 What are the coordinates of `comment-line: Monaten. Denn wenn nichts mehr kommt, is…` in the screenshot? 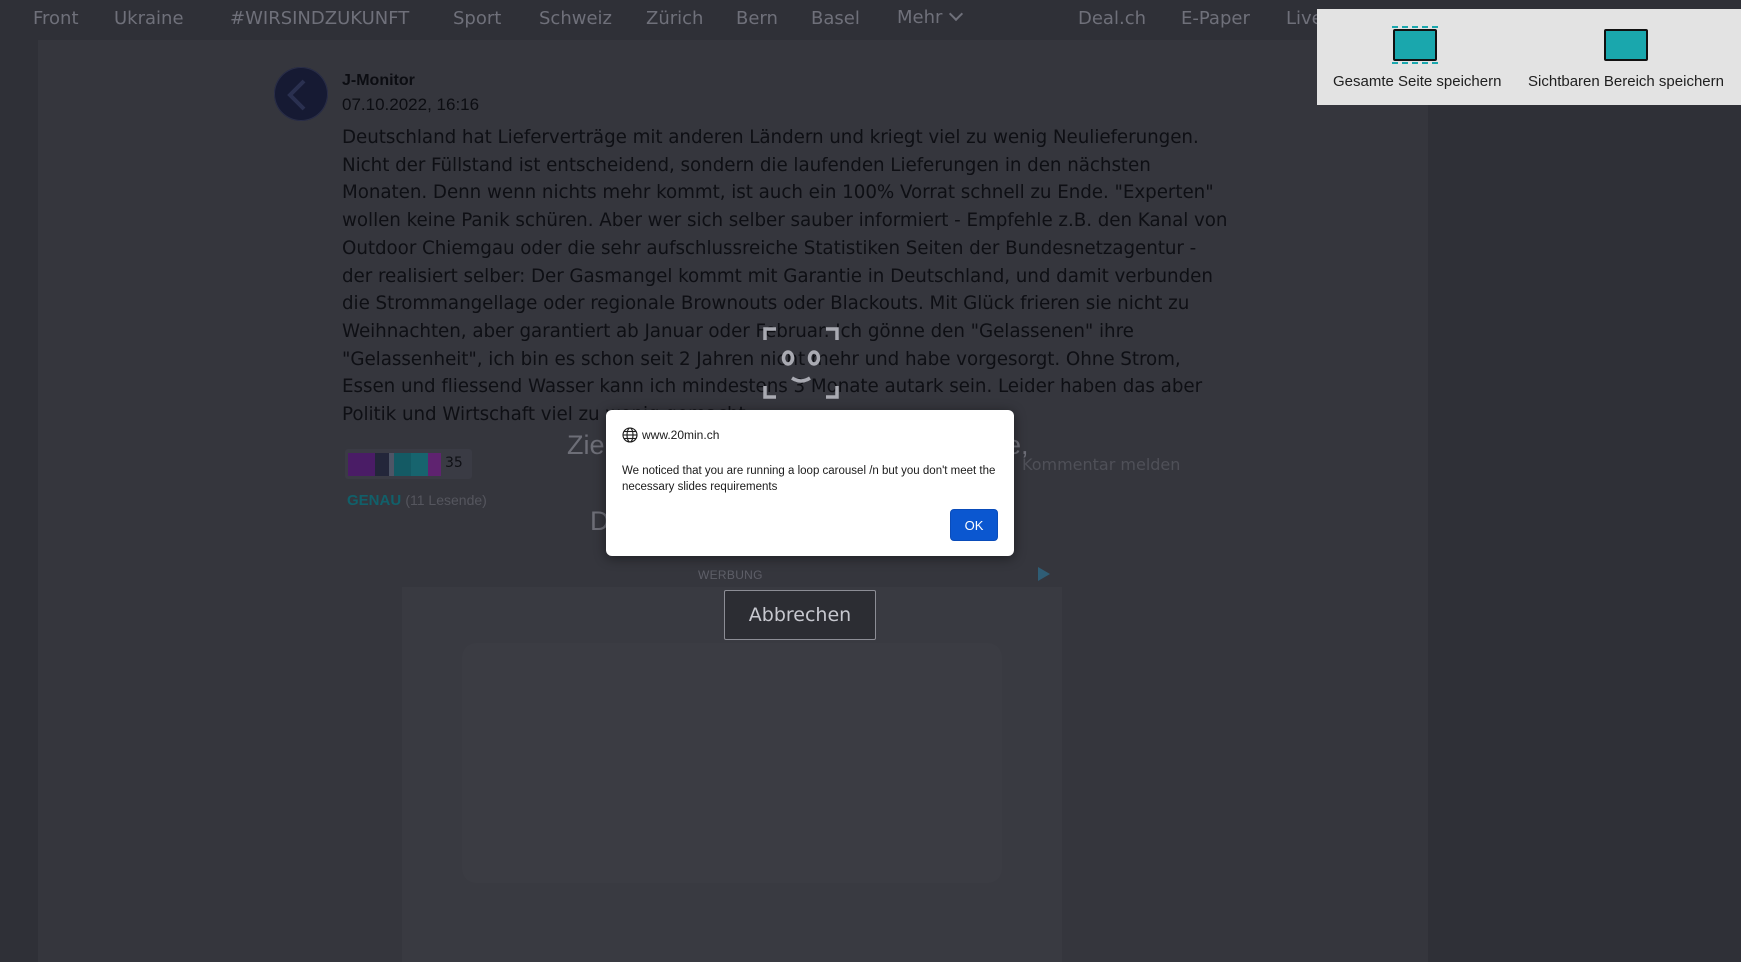 It's located at (778, 193).